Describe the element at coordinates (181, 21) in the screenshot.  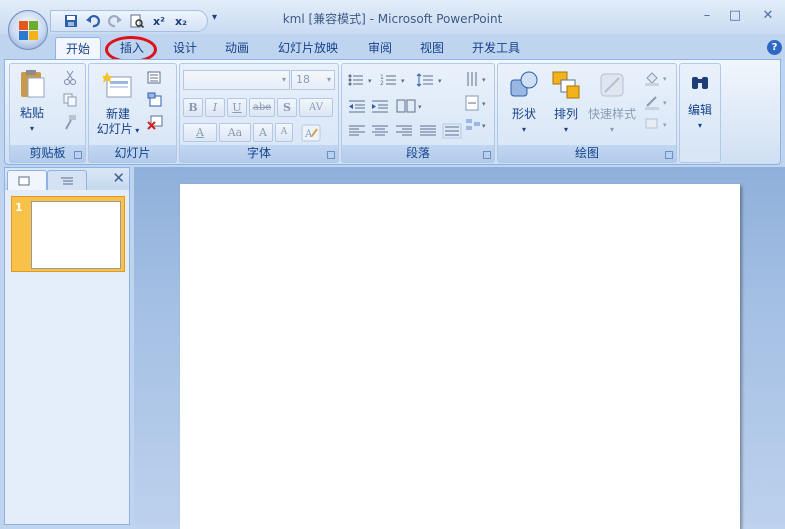
I see `subscript-icon: x₂` at that location.